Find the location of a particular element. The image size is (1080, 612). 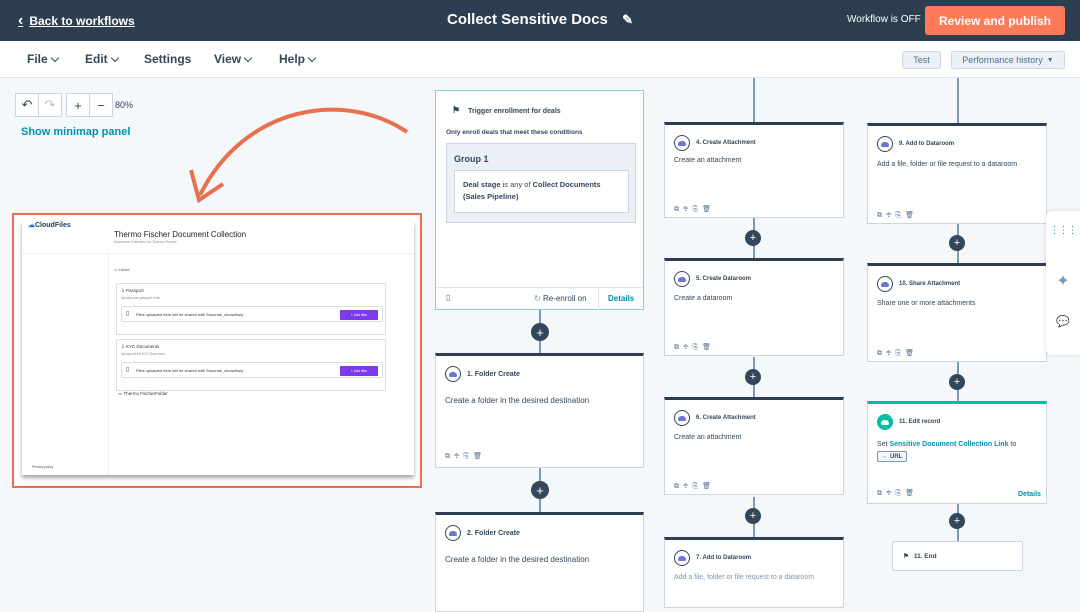

edit-record-details-link: Details is located at coordinates (1029, 494).